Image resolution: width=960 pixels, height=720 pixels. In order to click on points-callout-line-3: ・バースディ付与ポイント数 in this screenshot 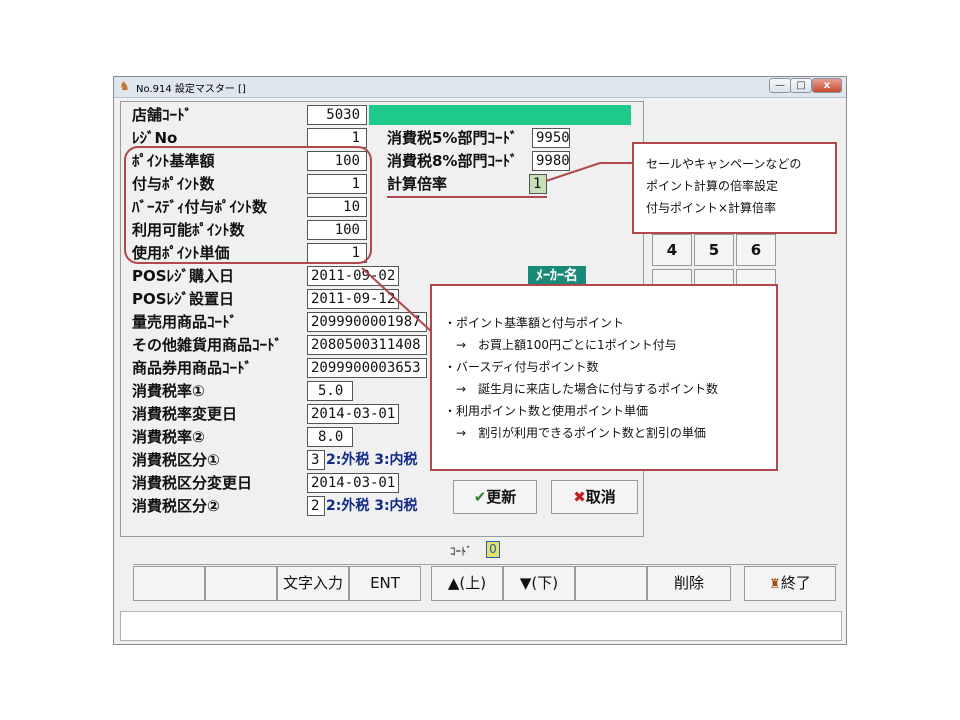, I will do `click(521, 367)`.